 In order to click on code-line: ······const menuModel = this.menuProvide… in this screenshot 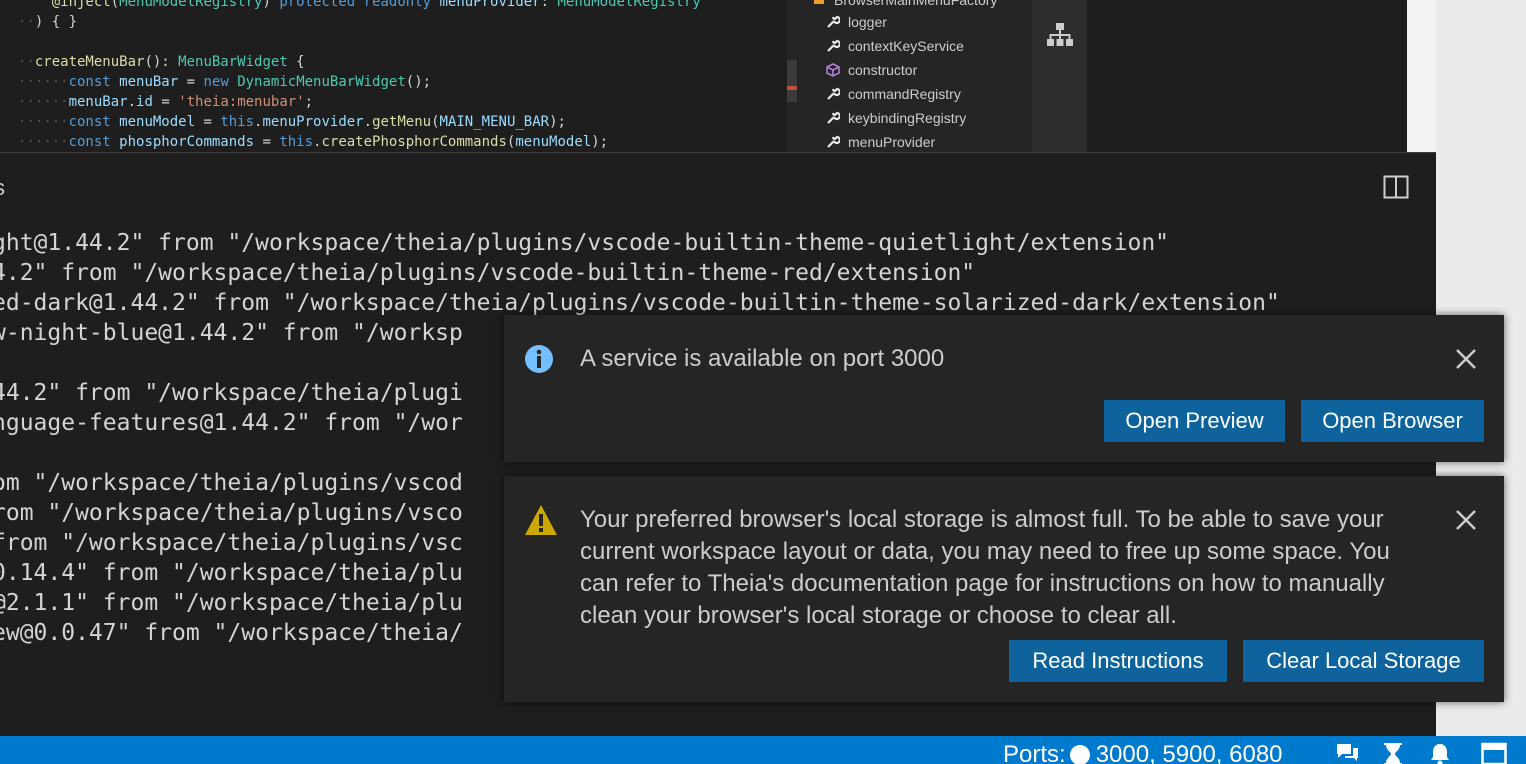, I will do `click(292, 122)`.